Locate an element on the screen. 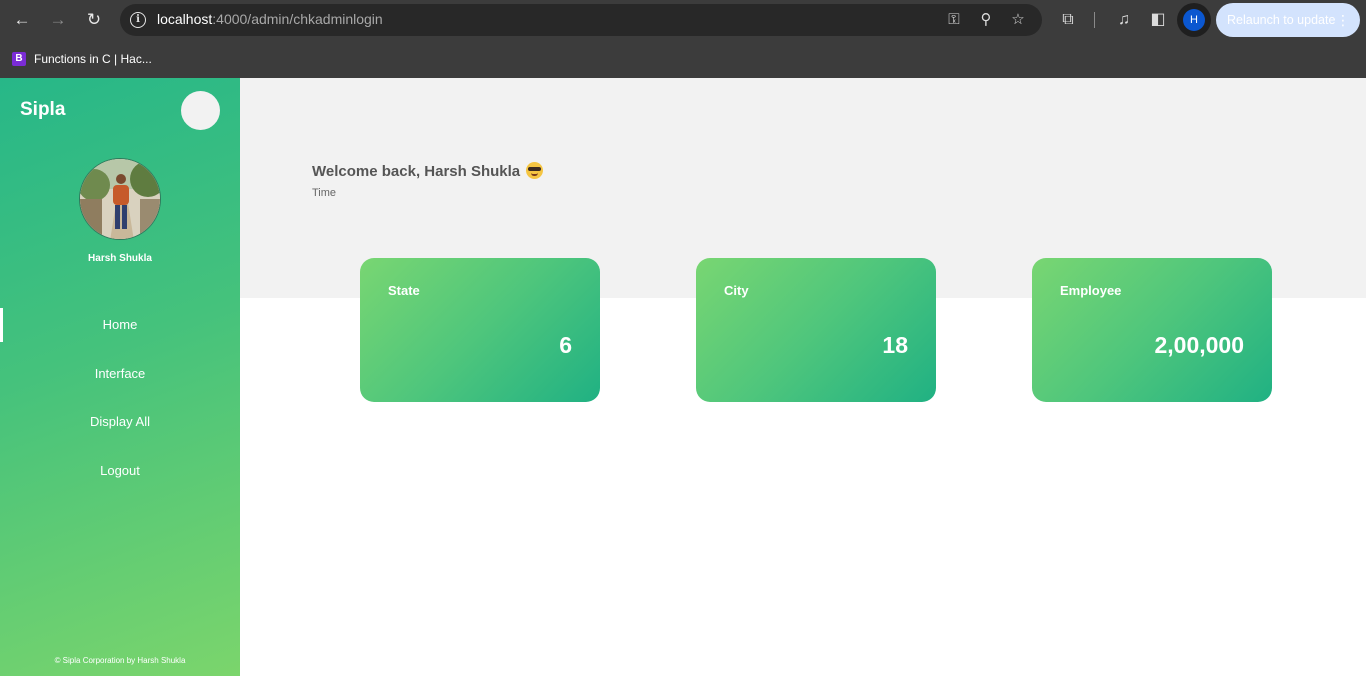 The width and height of the screenshot is (1366, 676). sidebar-item-home: Home is located at coordinates (120, 332).